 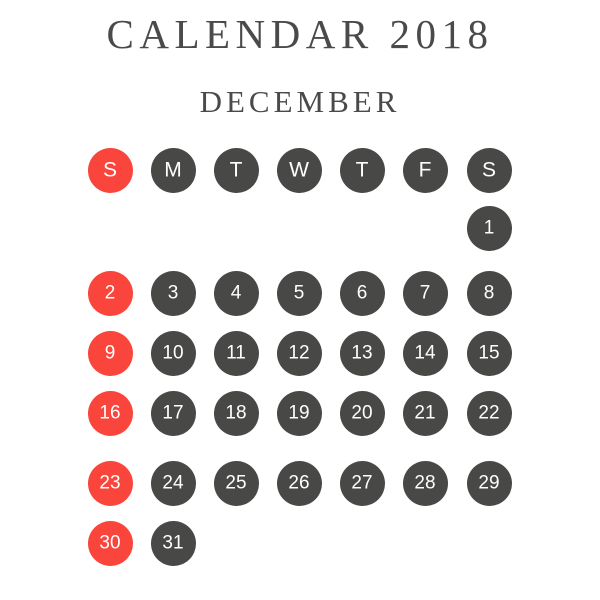 I want to click on day-number-label: 11, so click(x=236, y=352).